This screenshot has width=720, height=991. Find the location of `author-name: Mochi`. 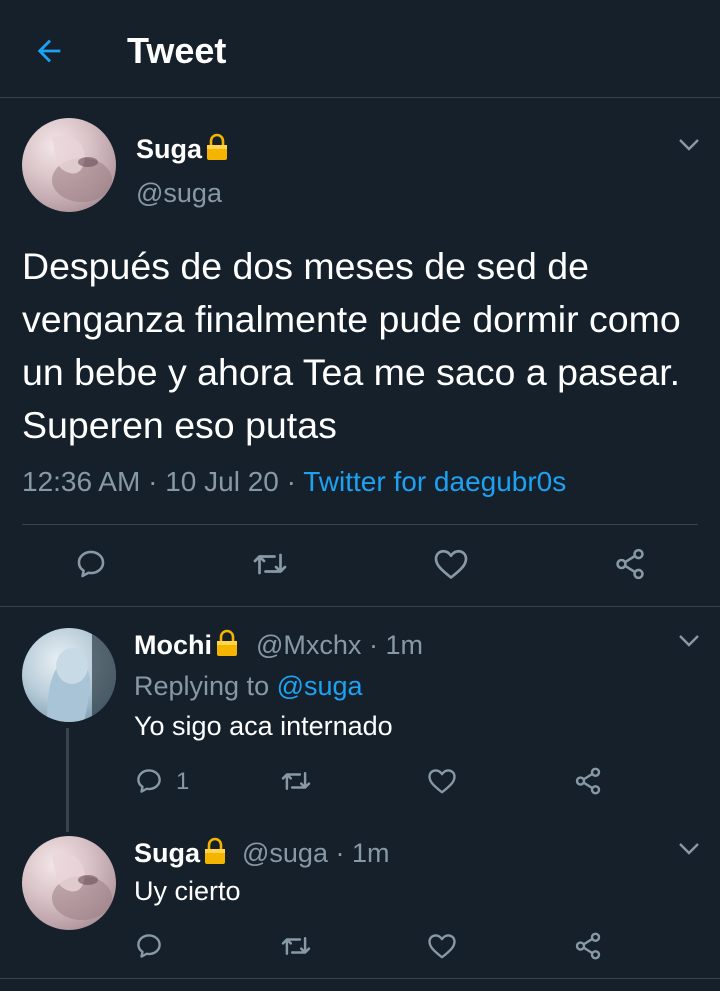

author-name: Mochi is located at coordinates (186, 644).